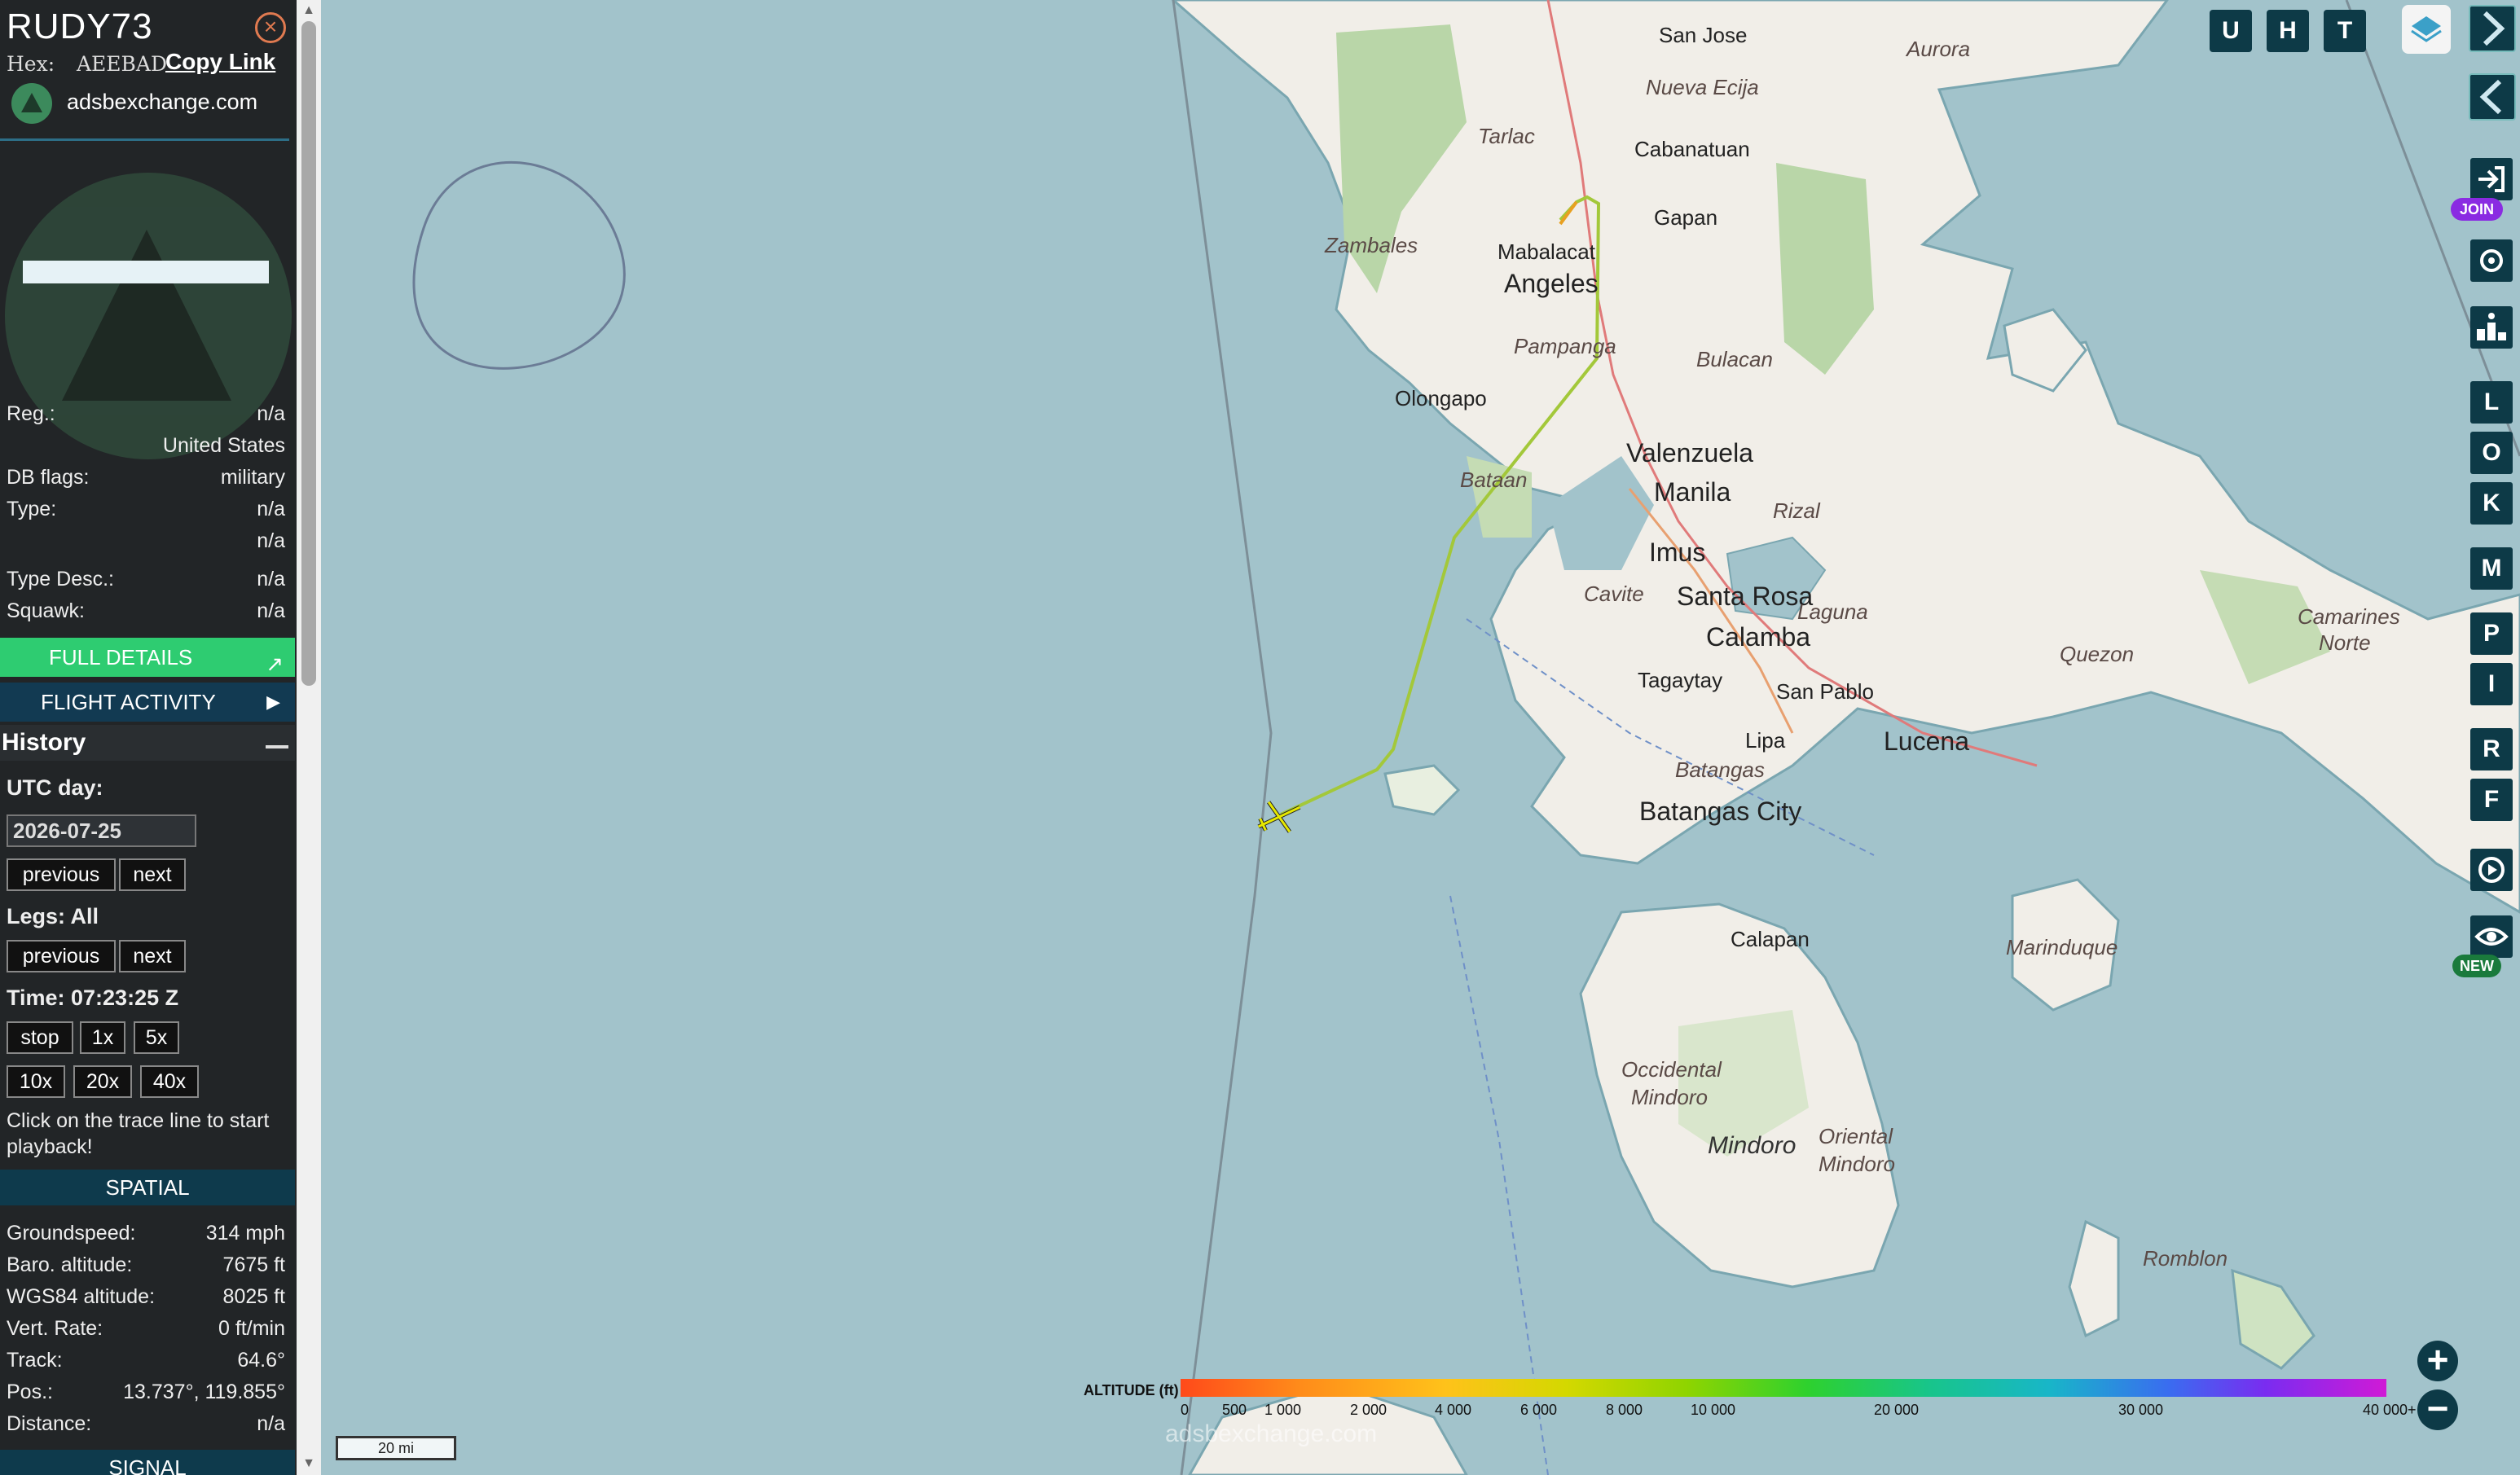  What do you see at coordinates (253, 1264) in the screenshot?
I see `spatial-value: 7675 ft` at bounding box center [253, 1264].